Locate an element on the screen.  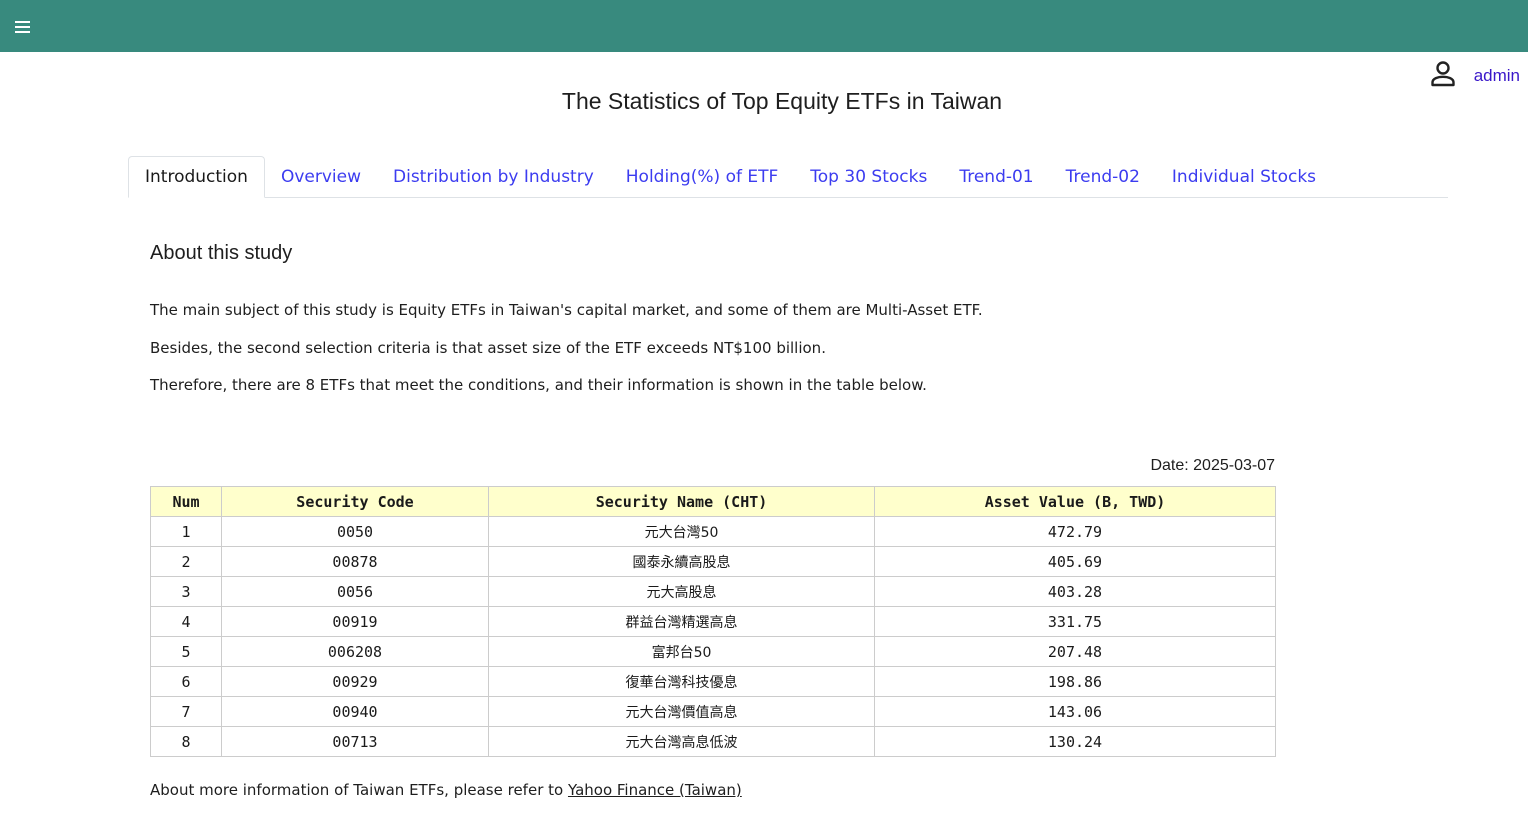
person-icon is located at coordinates (1443, 74).